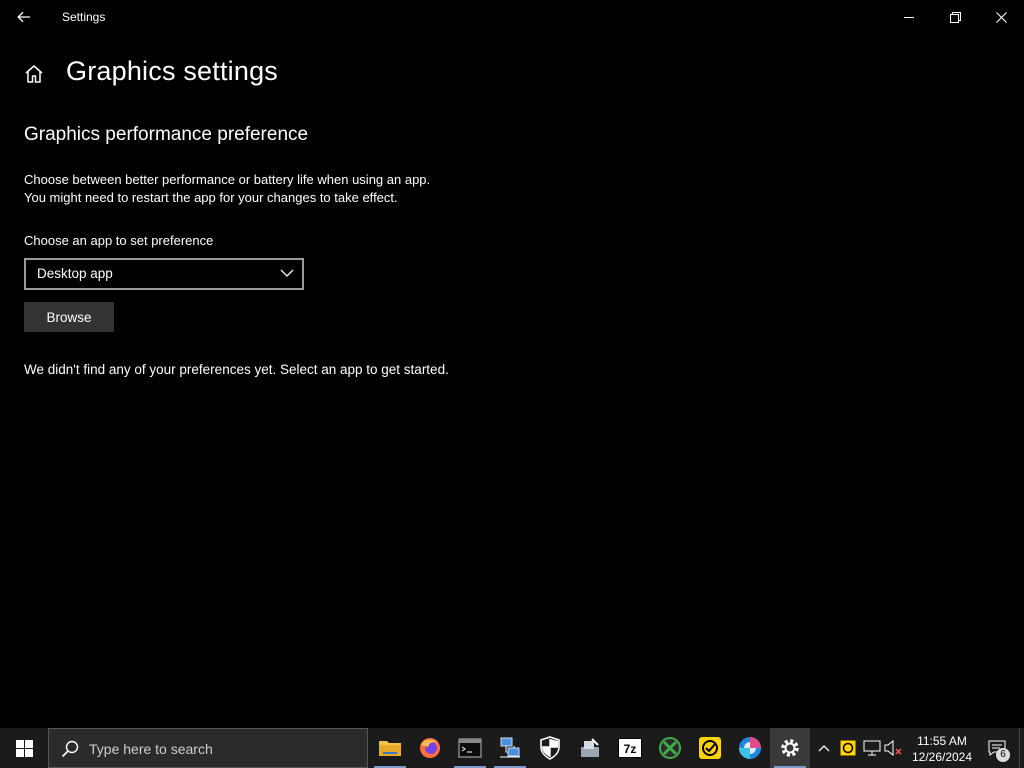 This screenshot has height=768, width=1024. I want to click on taskbar-app-file-explorer, so click(390, 748).